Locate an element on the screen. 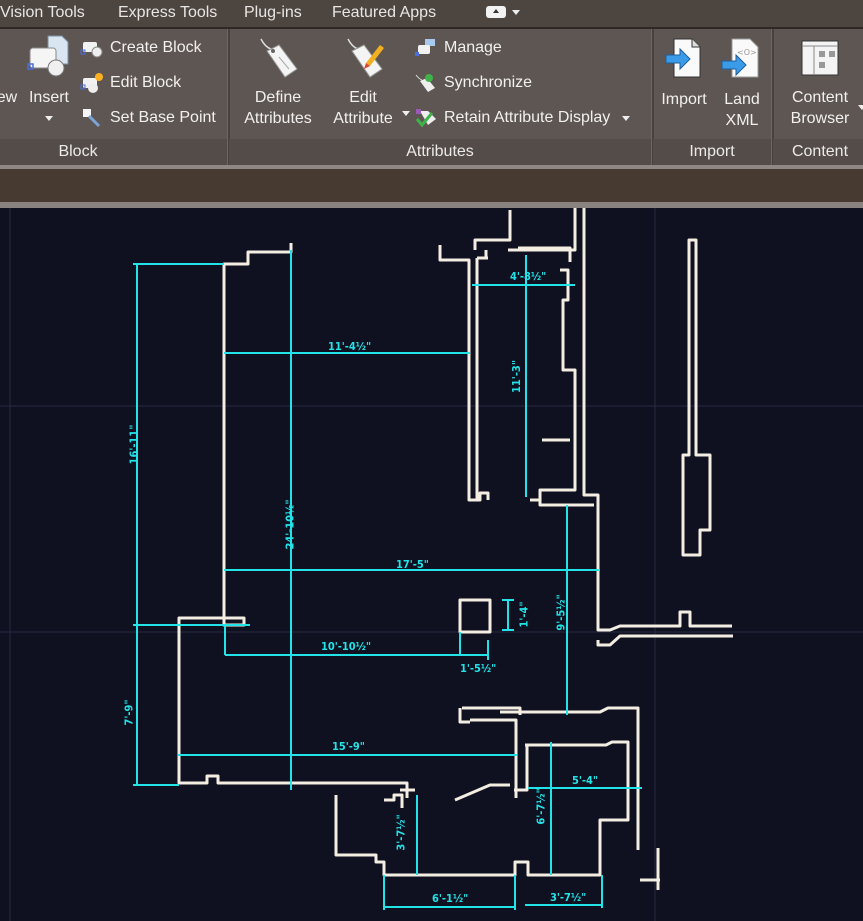 This screenshot has height=921, width=863. insert-label: Insert is located at coordinates (48, 97).